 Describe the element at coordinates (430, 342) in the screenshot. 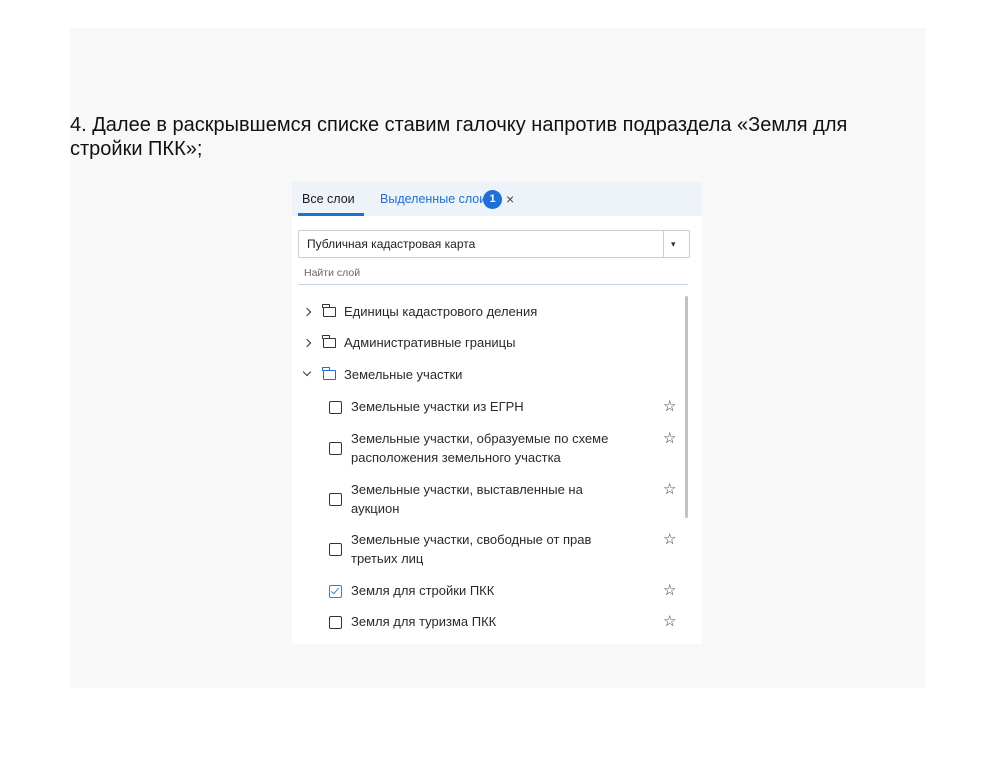

I see `folder-label: Административные границы` at that location.